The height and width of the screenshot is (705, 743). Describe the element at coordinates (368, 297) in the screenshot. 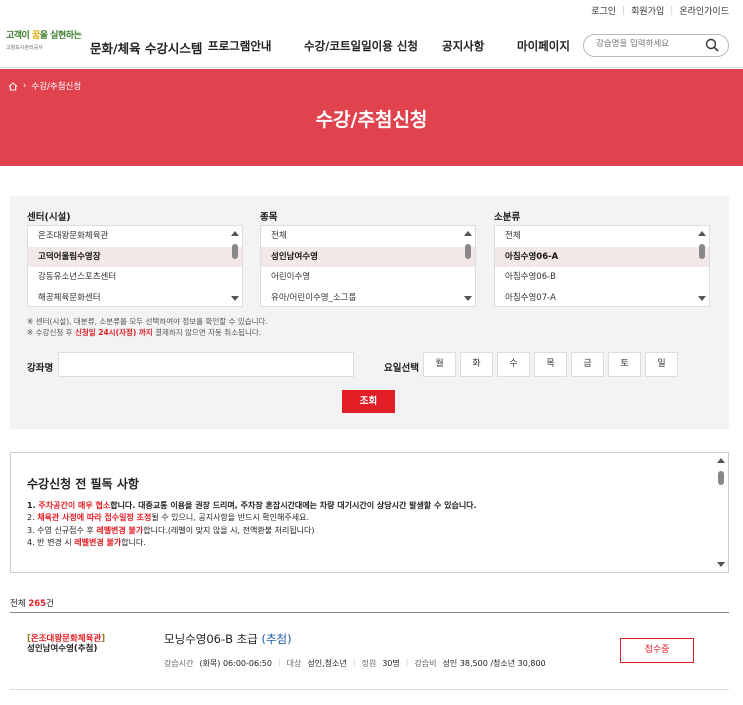

I see `category-option: 유아/어린이수영_소그룹` at that location.